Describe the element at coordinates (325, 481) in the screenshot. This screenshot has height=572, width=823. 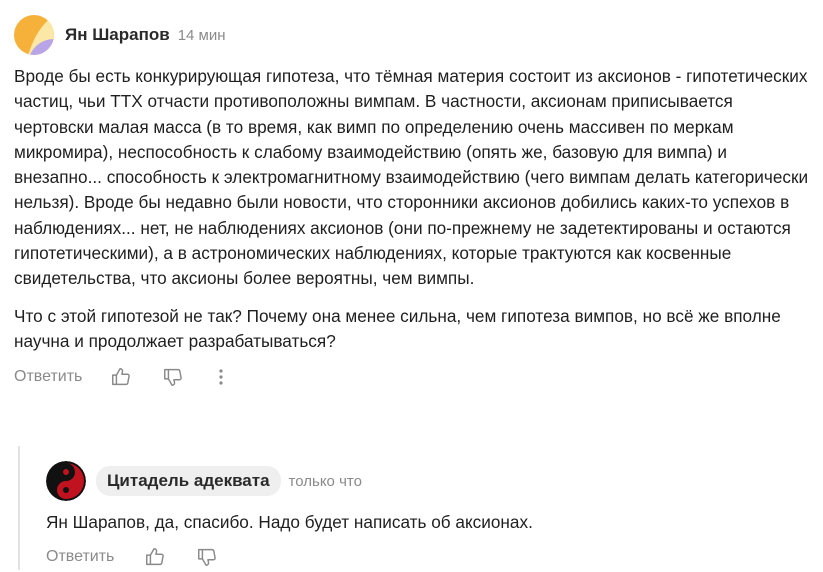
I see `reply-timestamp: только что` at that location.